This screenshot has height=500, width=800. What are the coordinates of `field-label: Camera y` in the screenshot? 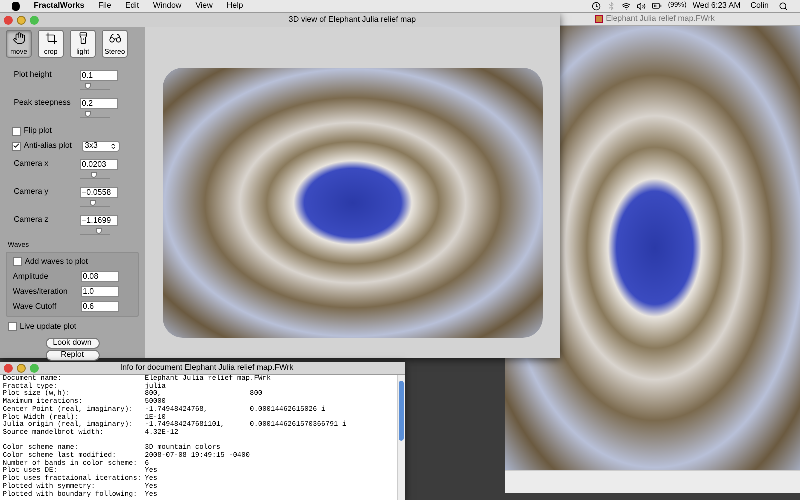 It's located at (32, 192).